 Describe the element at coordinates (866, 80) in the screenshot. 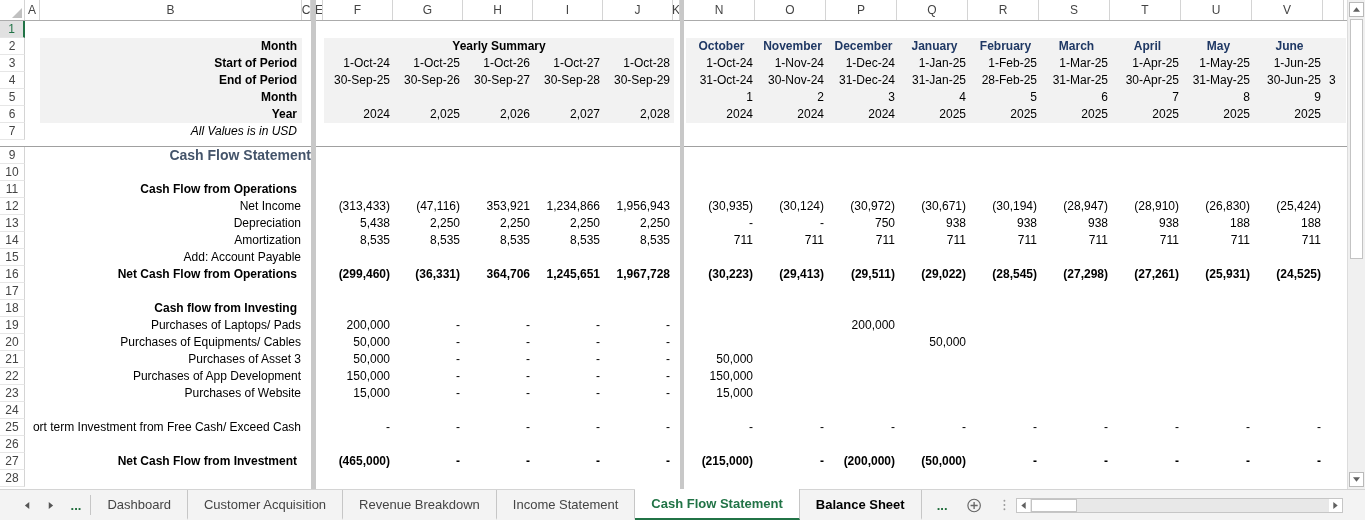

I see `table-cell-text: 31-Dec-24` at that location.